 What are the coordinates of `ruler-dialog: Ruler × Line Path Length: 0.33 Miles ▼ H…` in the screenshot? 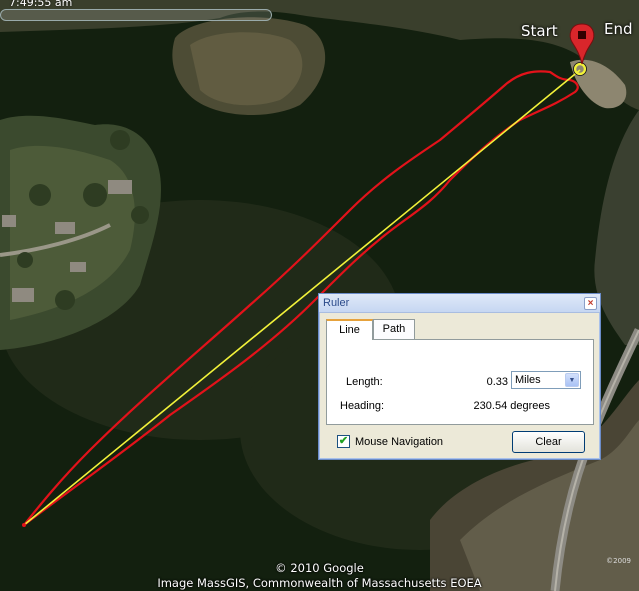 It's located at (459, 376).